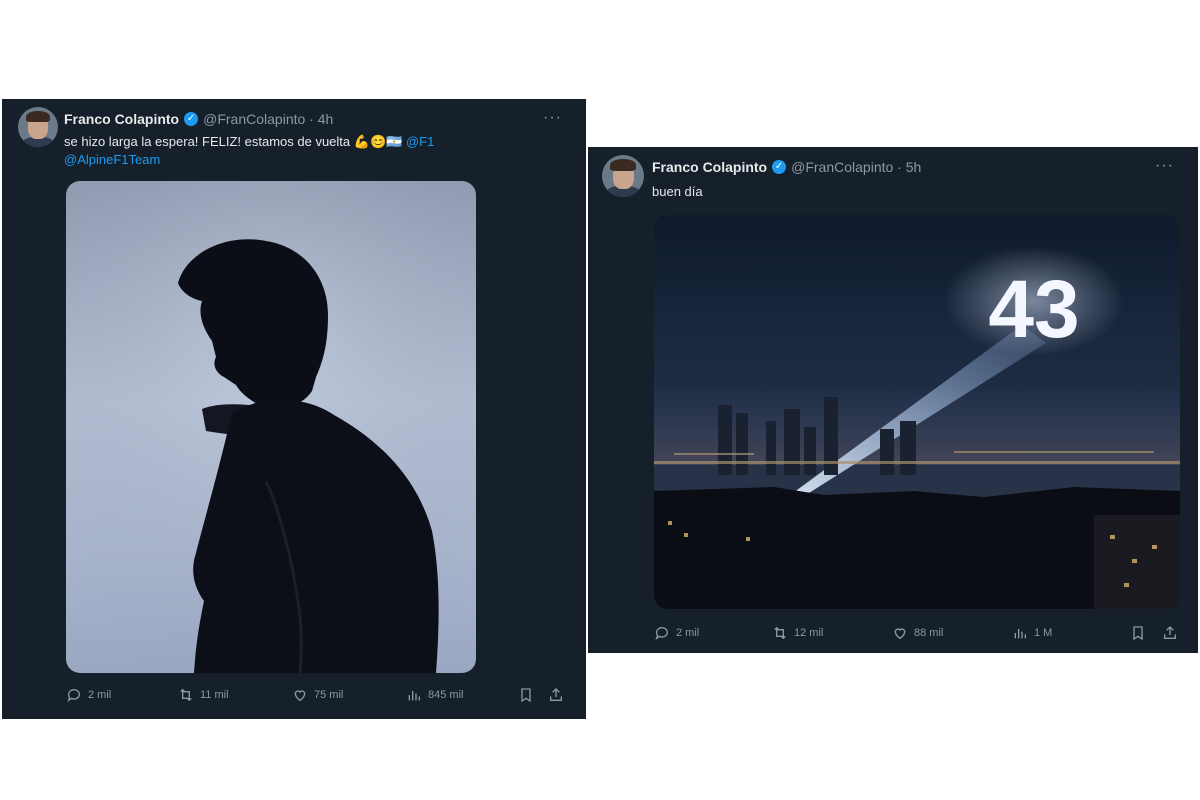  What do you see at coordinates (214, 695) in the screenshot?
I see `retweet-count: 11 mil` at bounding box center [214, 695].